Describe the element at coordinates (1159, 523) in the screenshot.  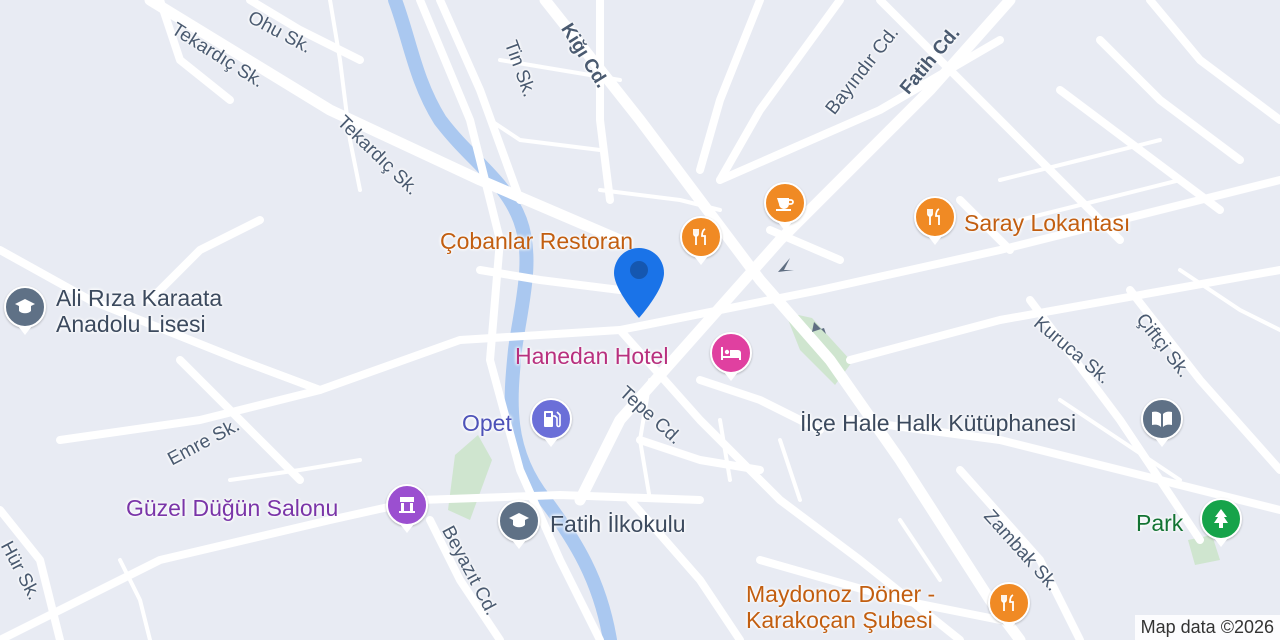
I see `poi-label: Park` at that location.